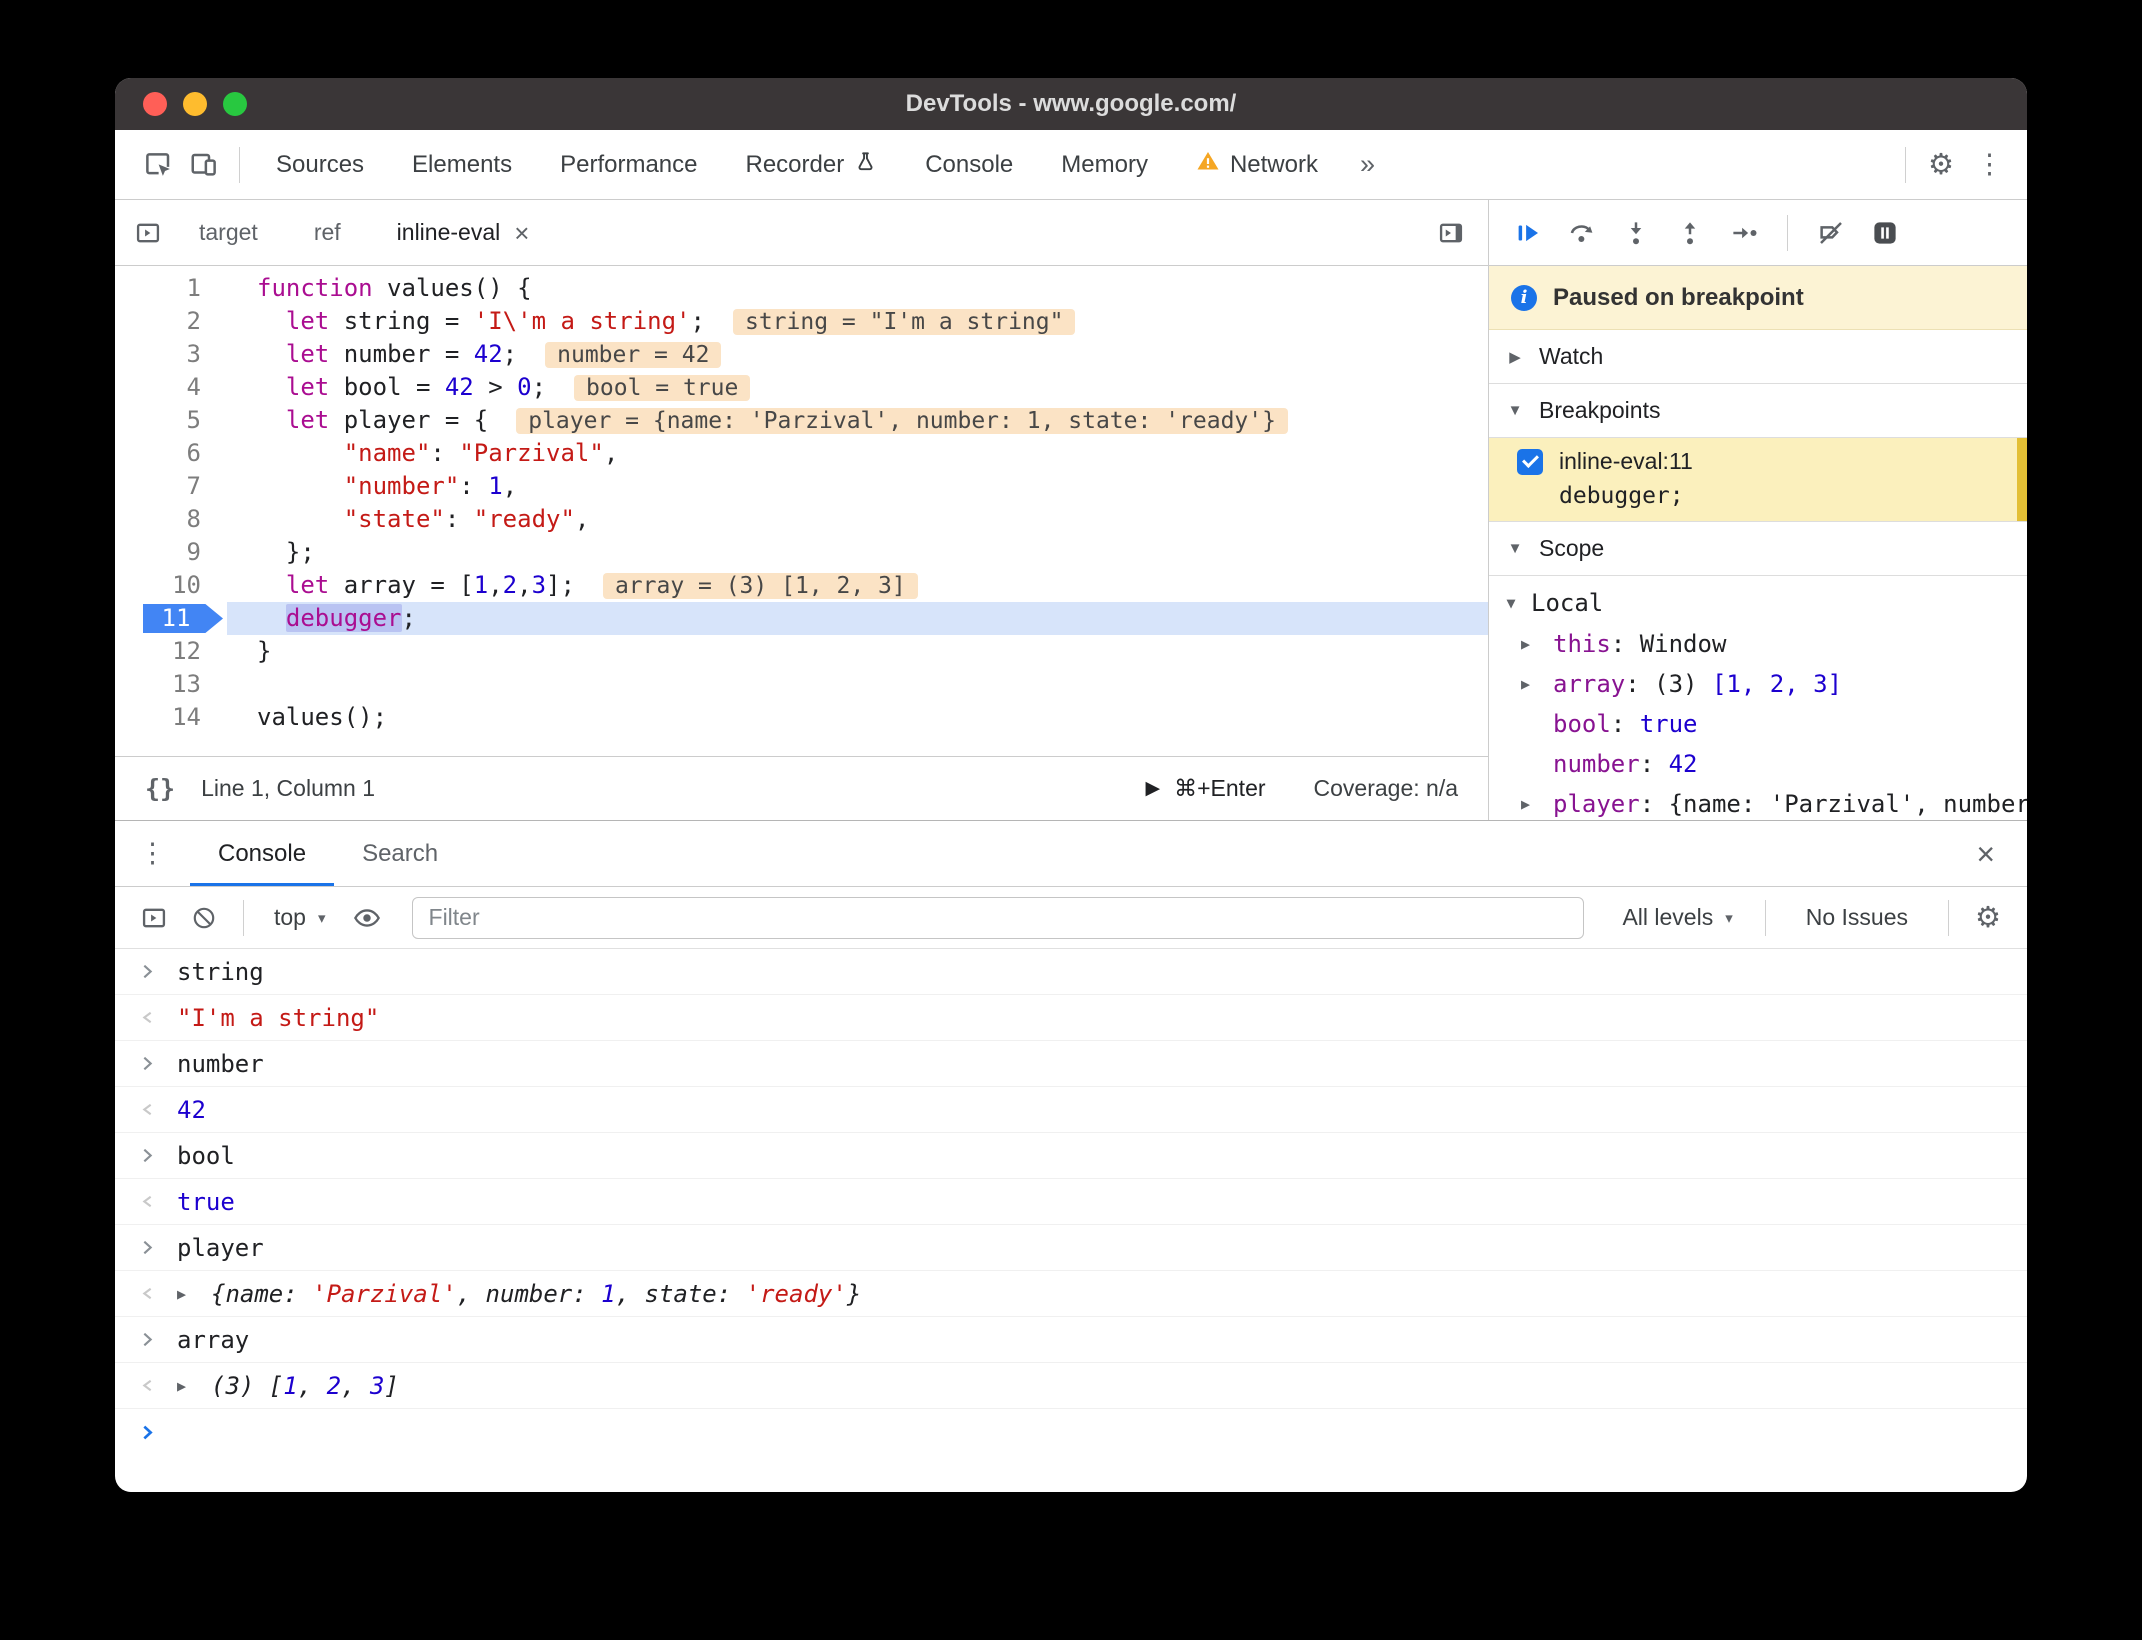  What do you see at coordinates (171, 321) in the screenshot?
I see `line-number: 2` at bounding box center [171, 321].